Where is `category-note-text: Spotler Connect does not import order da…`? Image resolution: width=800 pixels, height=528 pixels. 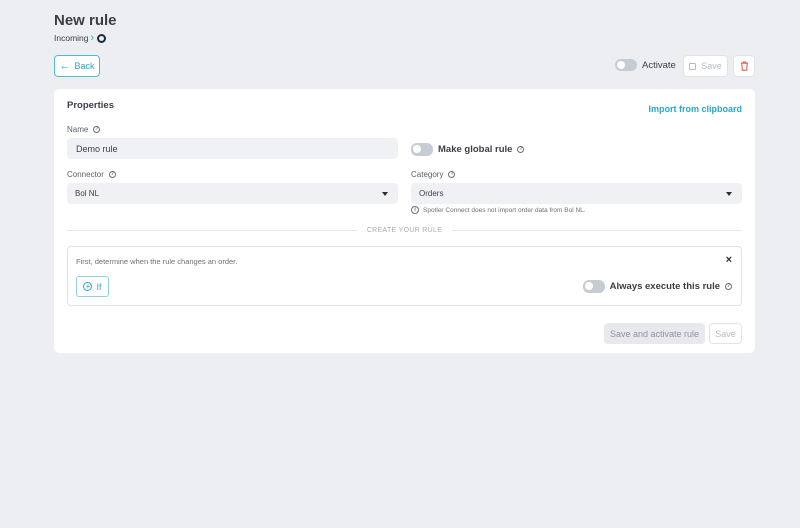 category-note-text: Spotler Connect does not import order da… is located at coordinates (504, 210).